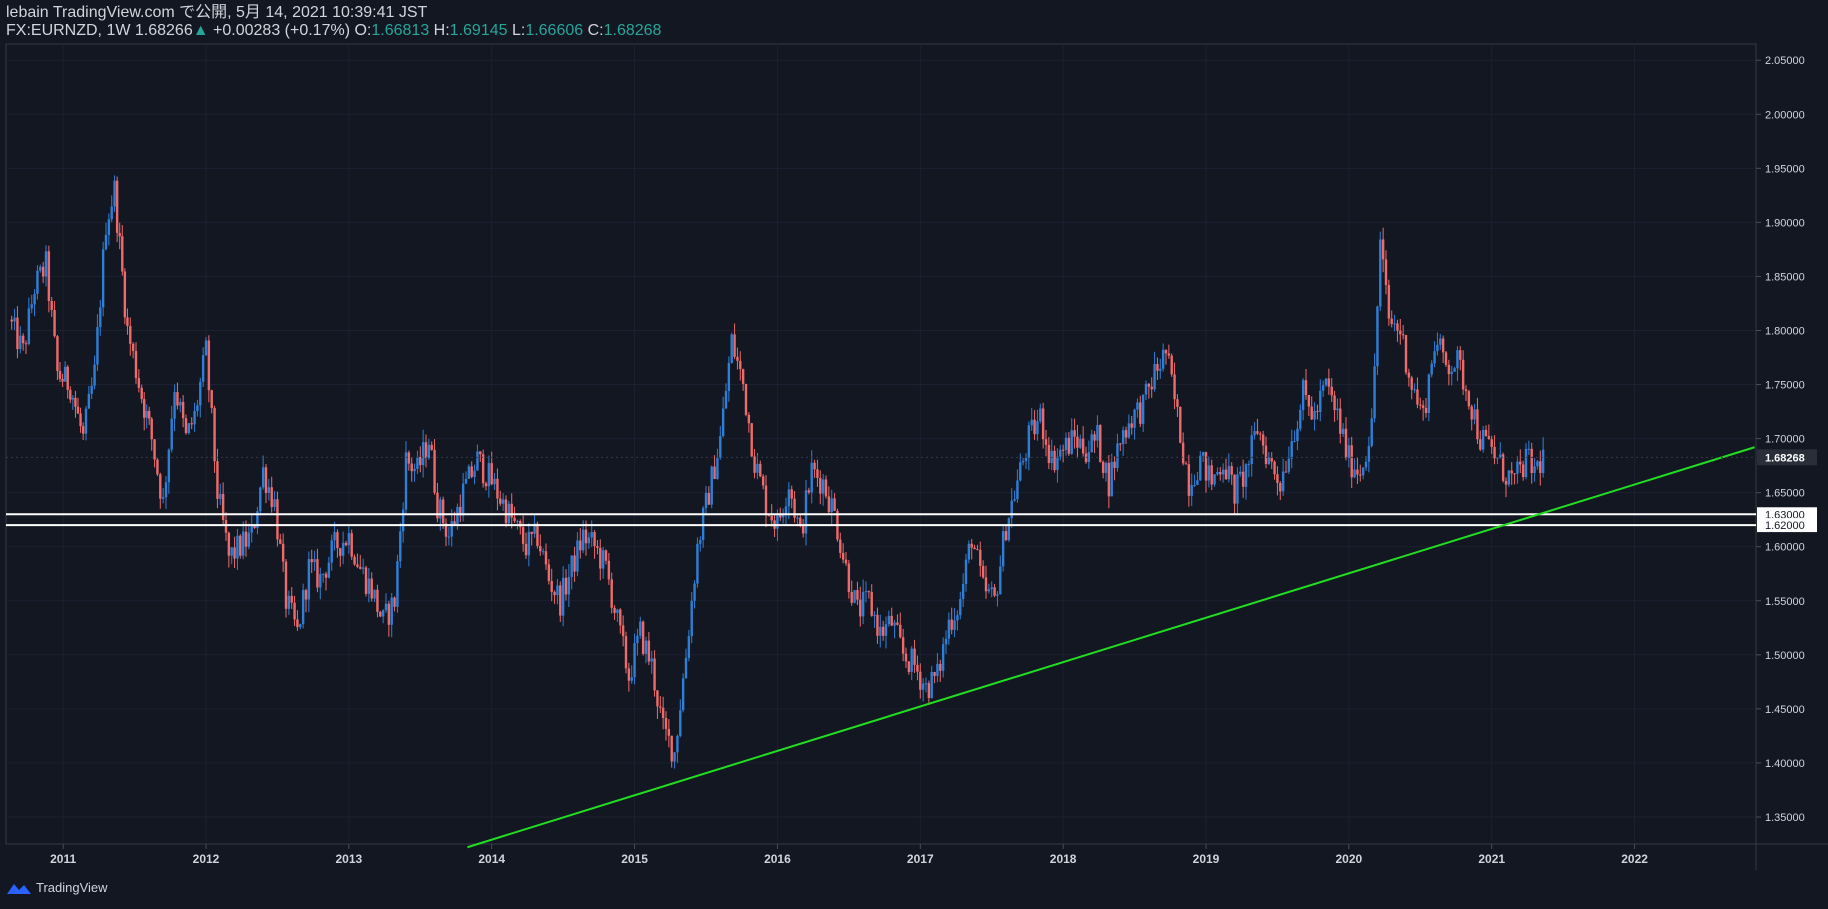  Describe the element at coordinates (1785, 440) in the screenshot. I see `y-tick-label: 1.70000` at that location.